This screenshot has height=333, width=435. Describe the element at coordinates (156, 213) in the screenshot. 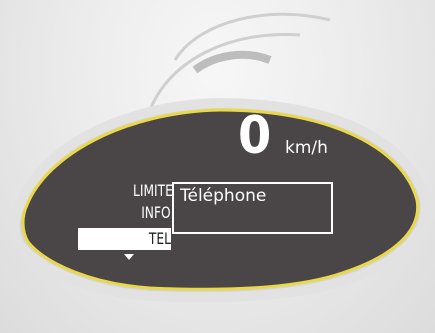

I see `menu-item-info: INFO` at that location.